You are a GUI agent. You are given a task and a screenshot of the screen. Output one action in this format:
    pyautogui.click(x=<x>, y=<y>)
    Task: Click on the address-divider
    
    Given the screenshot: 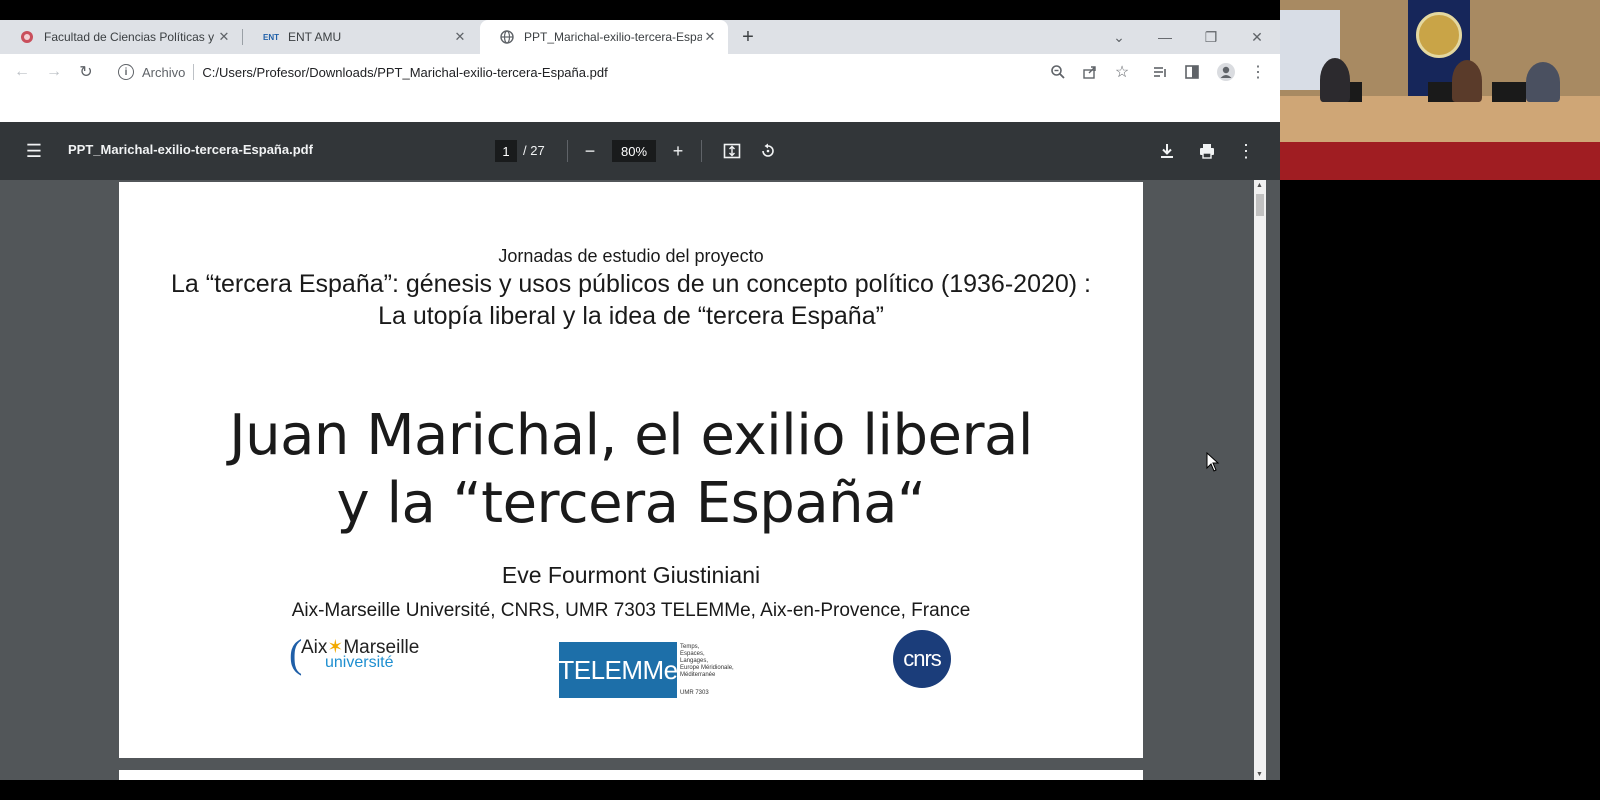 What is the action you would take?
    pyautogui.click(x=194, y=72)
    